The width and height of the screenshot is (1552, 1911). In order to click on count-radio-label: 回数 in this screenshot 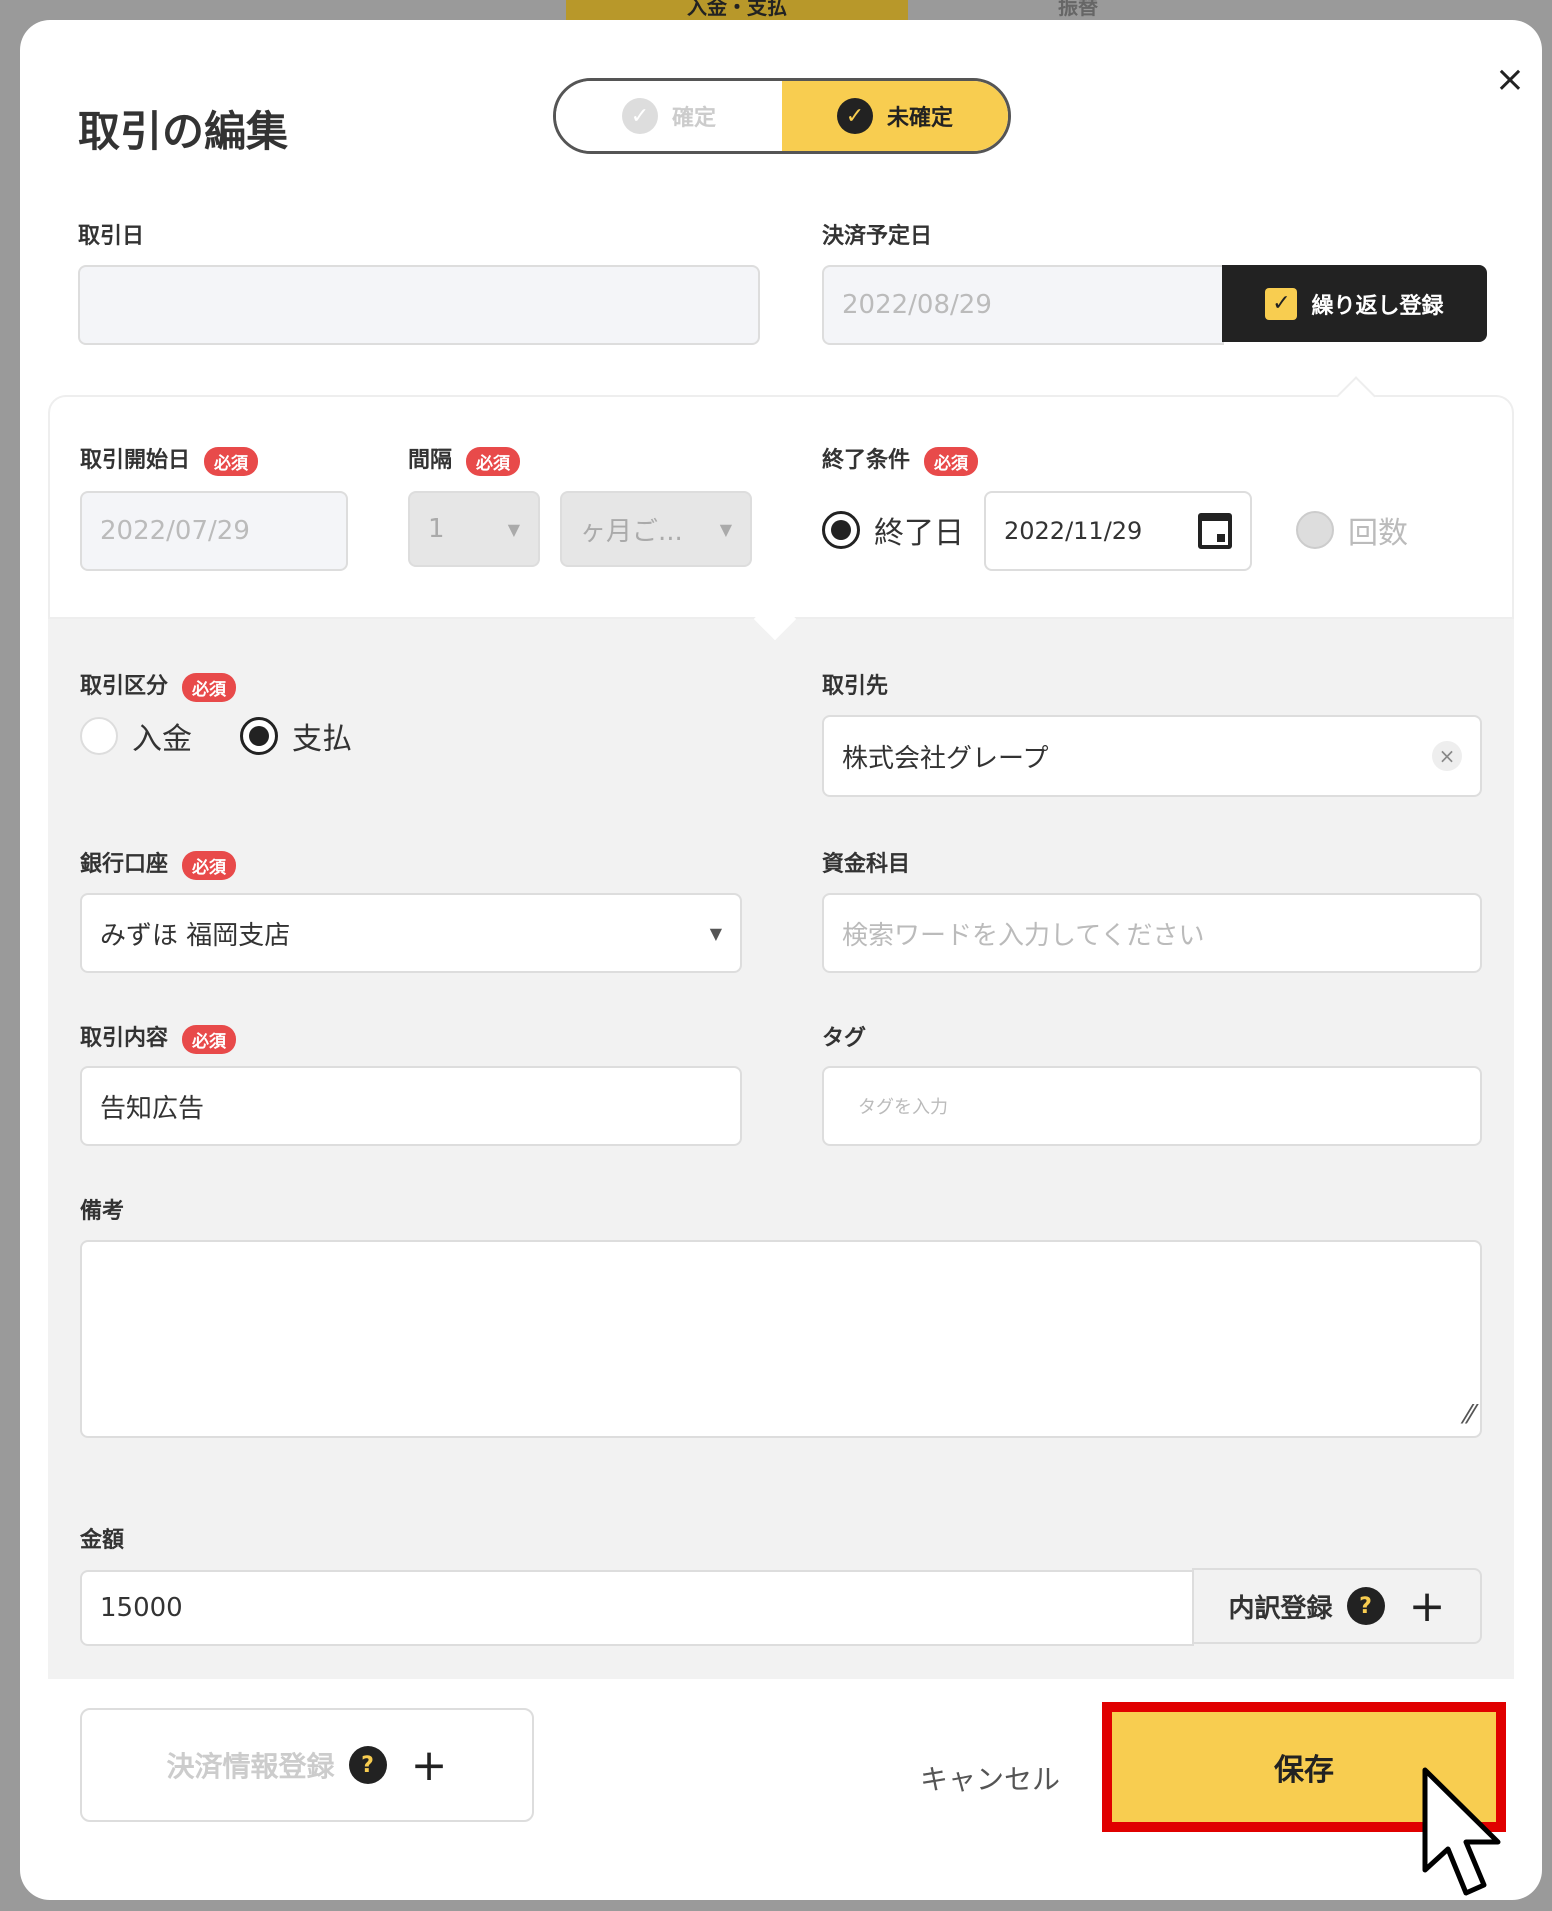, I will do `click(1378, 533)`.